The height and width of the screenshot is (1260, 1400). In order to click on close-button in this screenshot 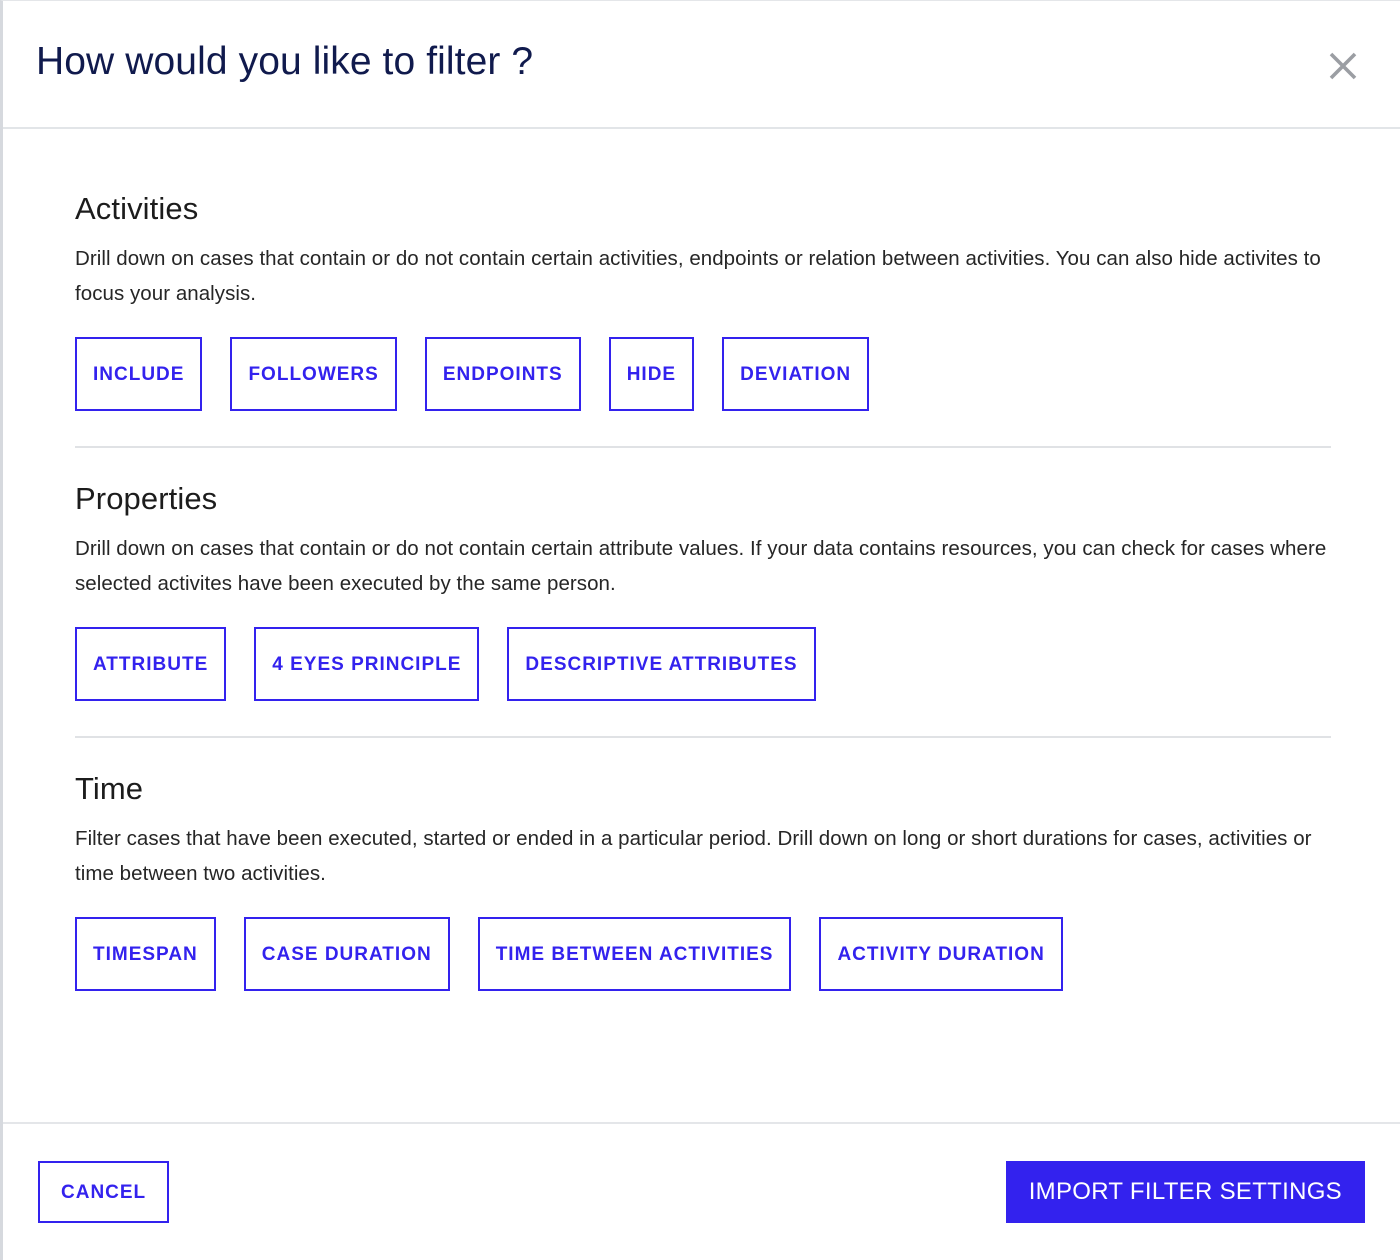, I will do `click(1343, 66)`.